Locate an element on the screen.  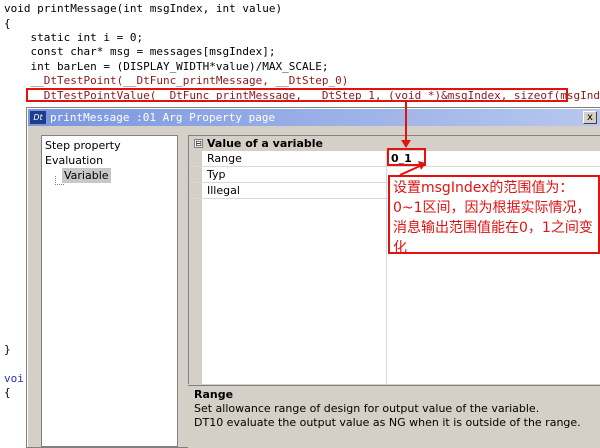
dialog-titlebar: Dt printMessage :01 Arg Property page x is located at coordinates (314, 117).